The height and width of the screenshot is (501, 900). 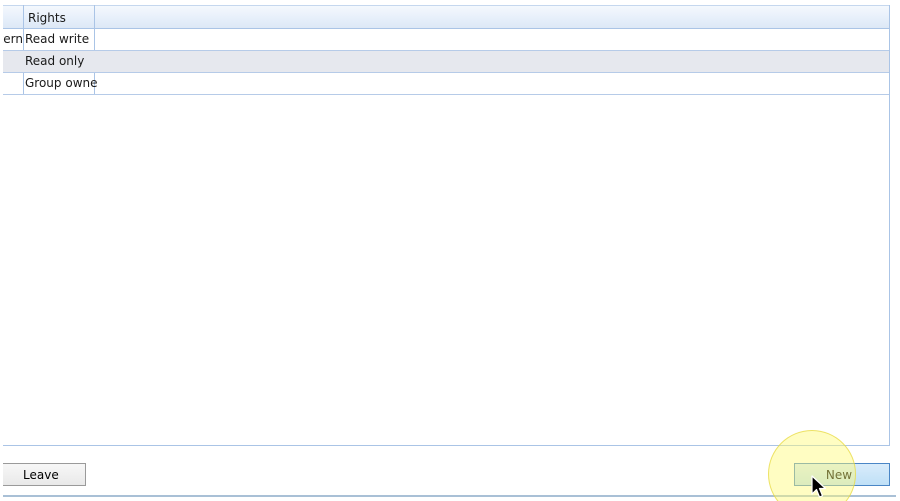 What do you see at coordinates (446, 62) in the screenshot?
I see `table-row: Read only` at bounding box center [446, 62].